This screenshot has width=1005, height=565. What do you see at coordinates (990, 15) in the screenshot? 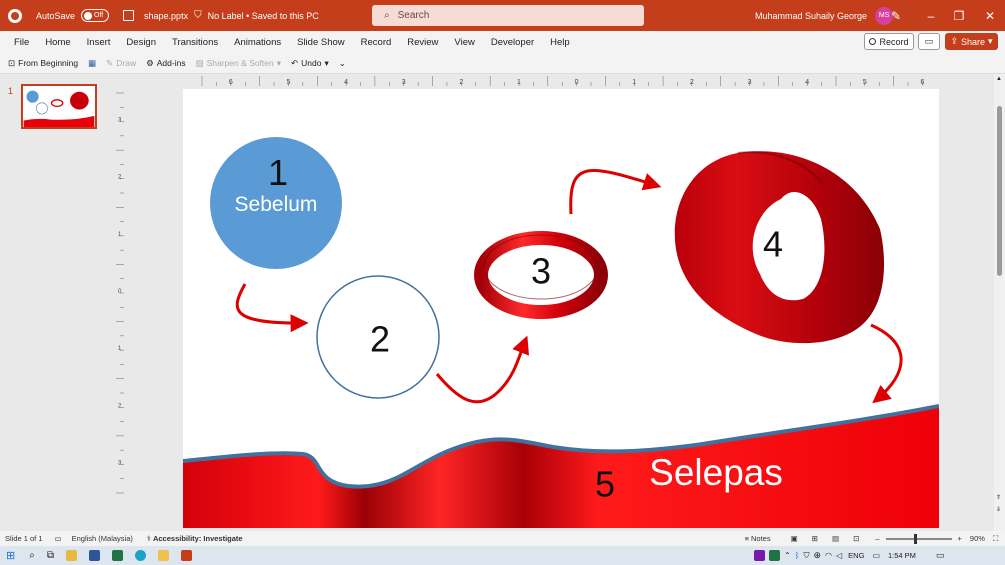
I see `close-icon: ✕` at bounding box center [990, 15].